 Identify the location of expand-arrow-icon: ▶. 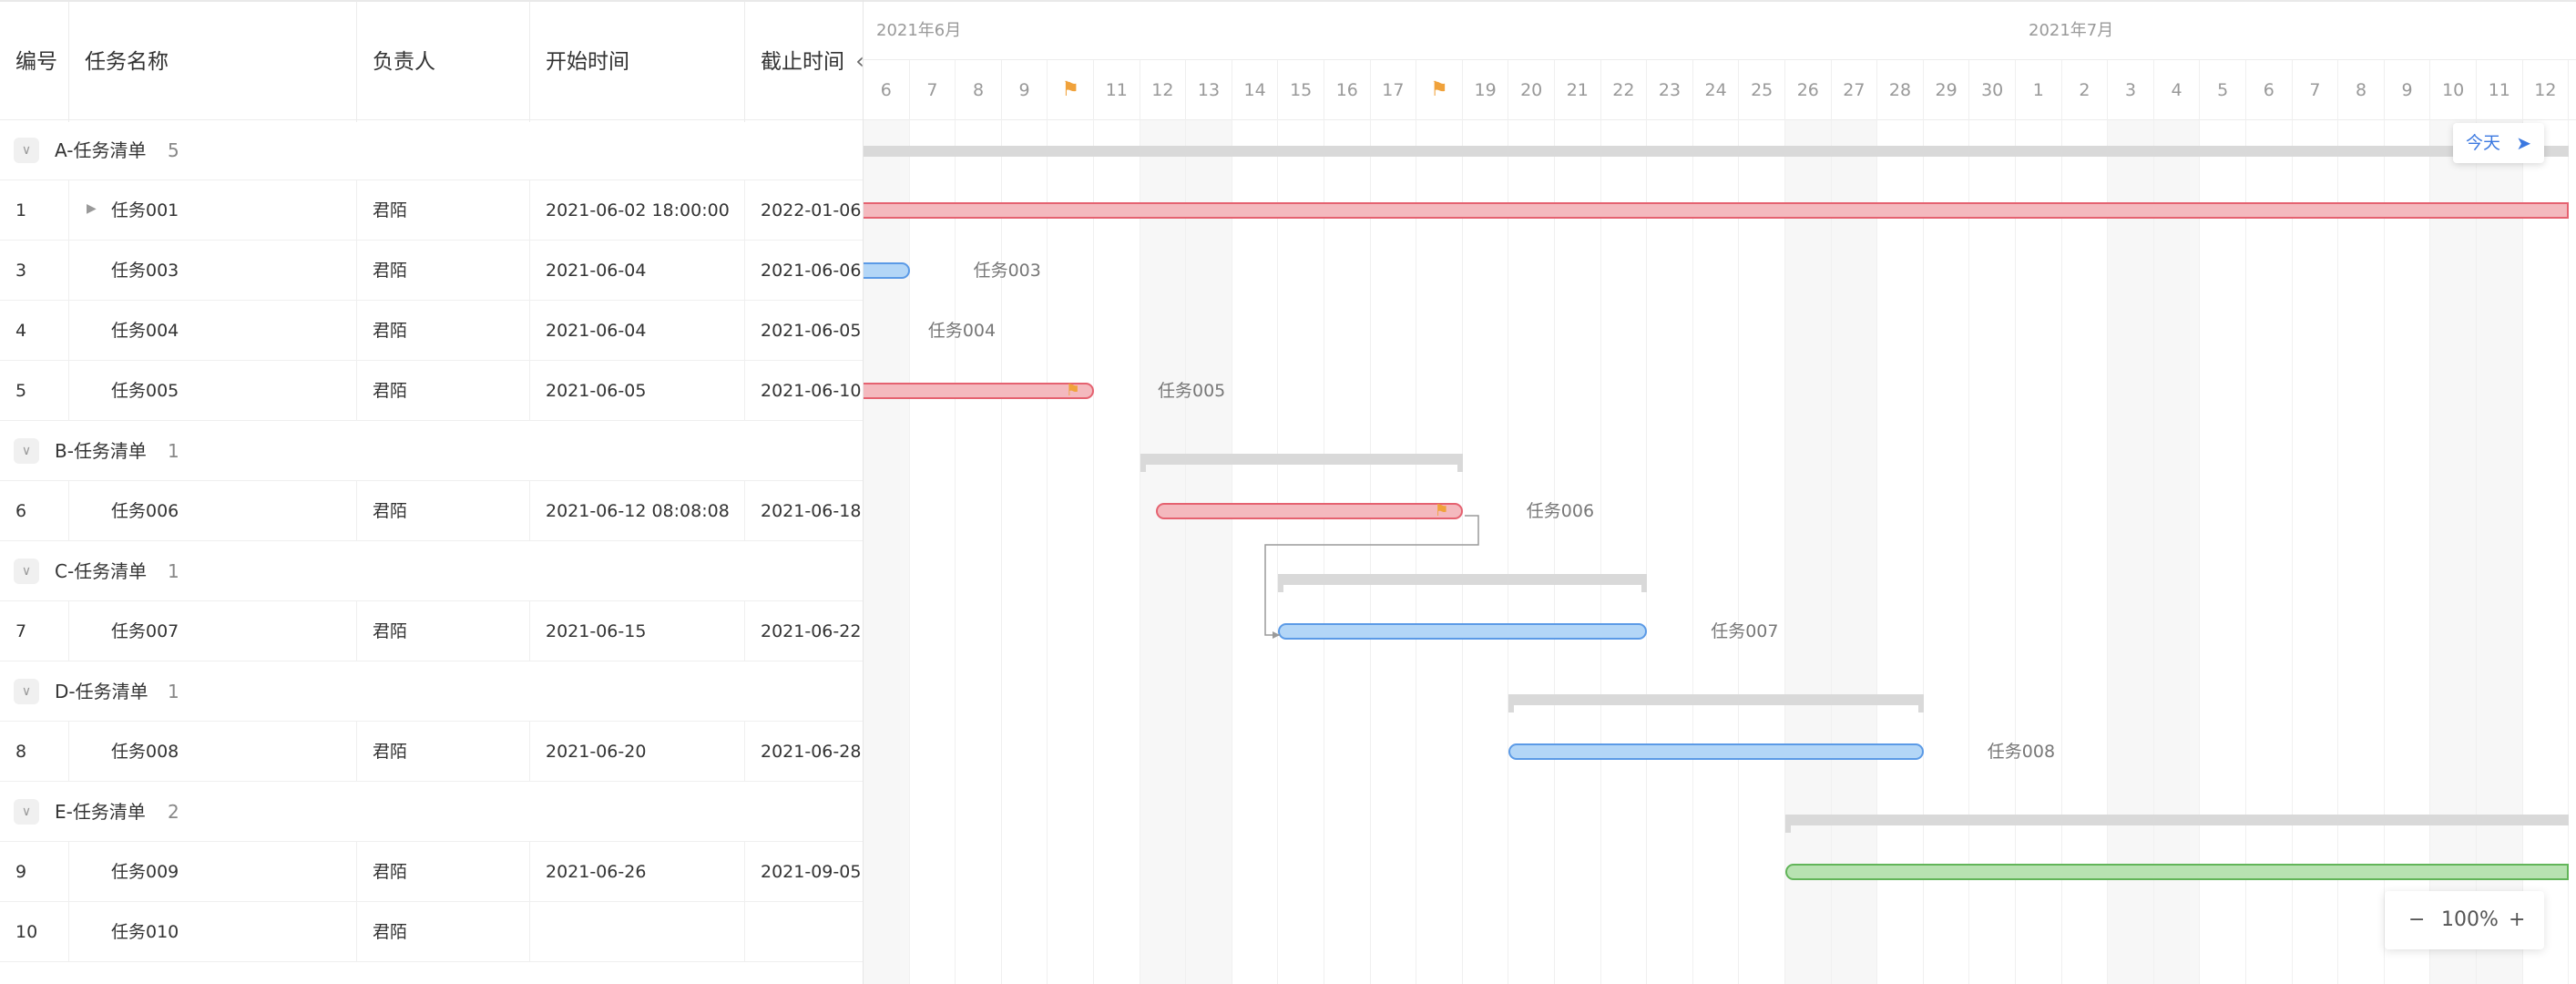
(92, 209).